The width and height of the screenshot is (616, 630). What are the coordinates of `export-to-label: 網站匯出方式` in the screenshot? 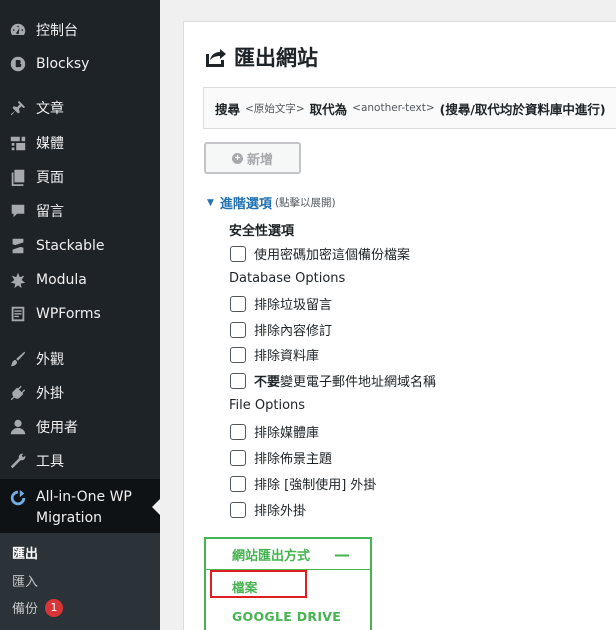 It's located at (271, 556).